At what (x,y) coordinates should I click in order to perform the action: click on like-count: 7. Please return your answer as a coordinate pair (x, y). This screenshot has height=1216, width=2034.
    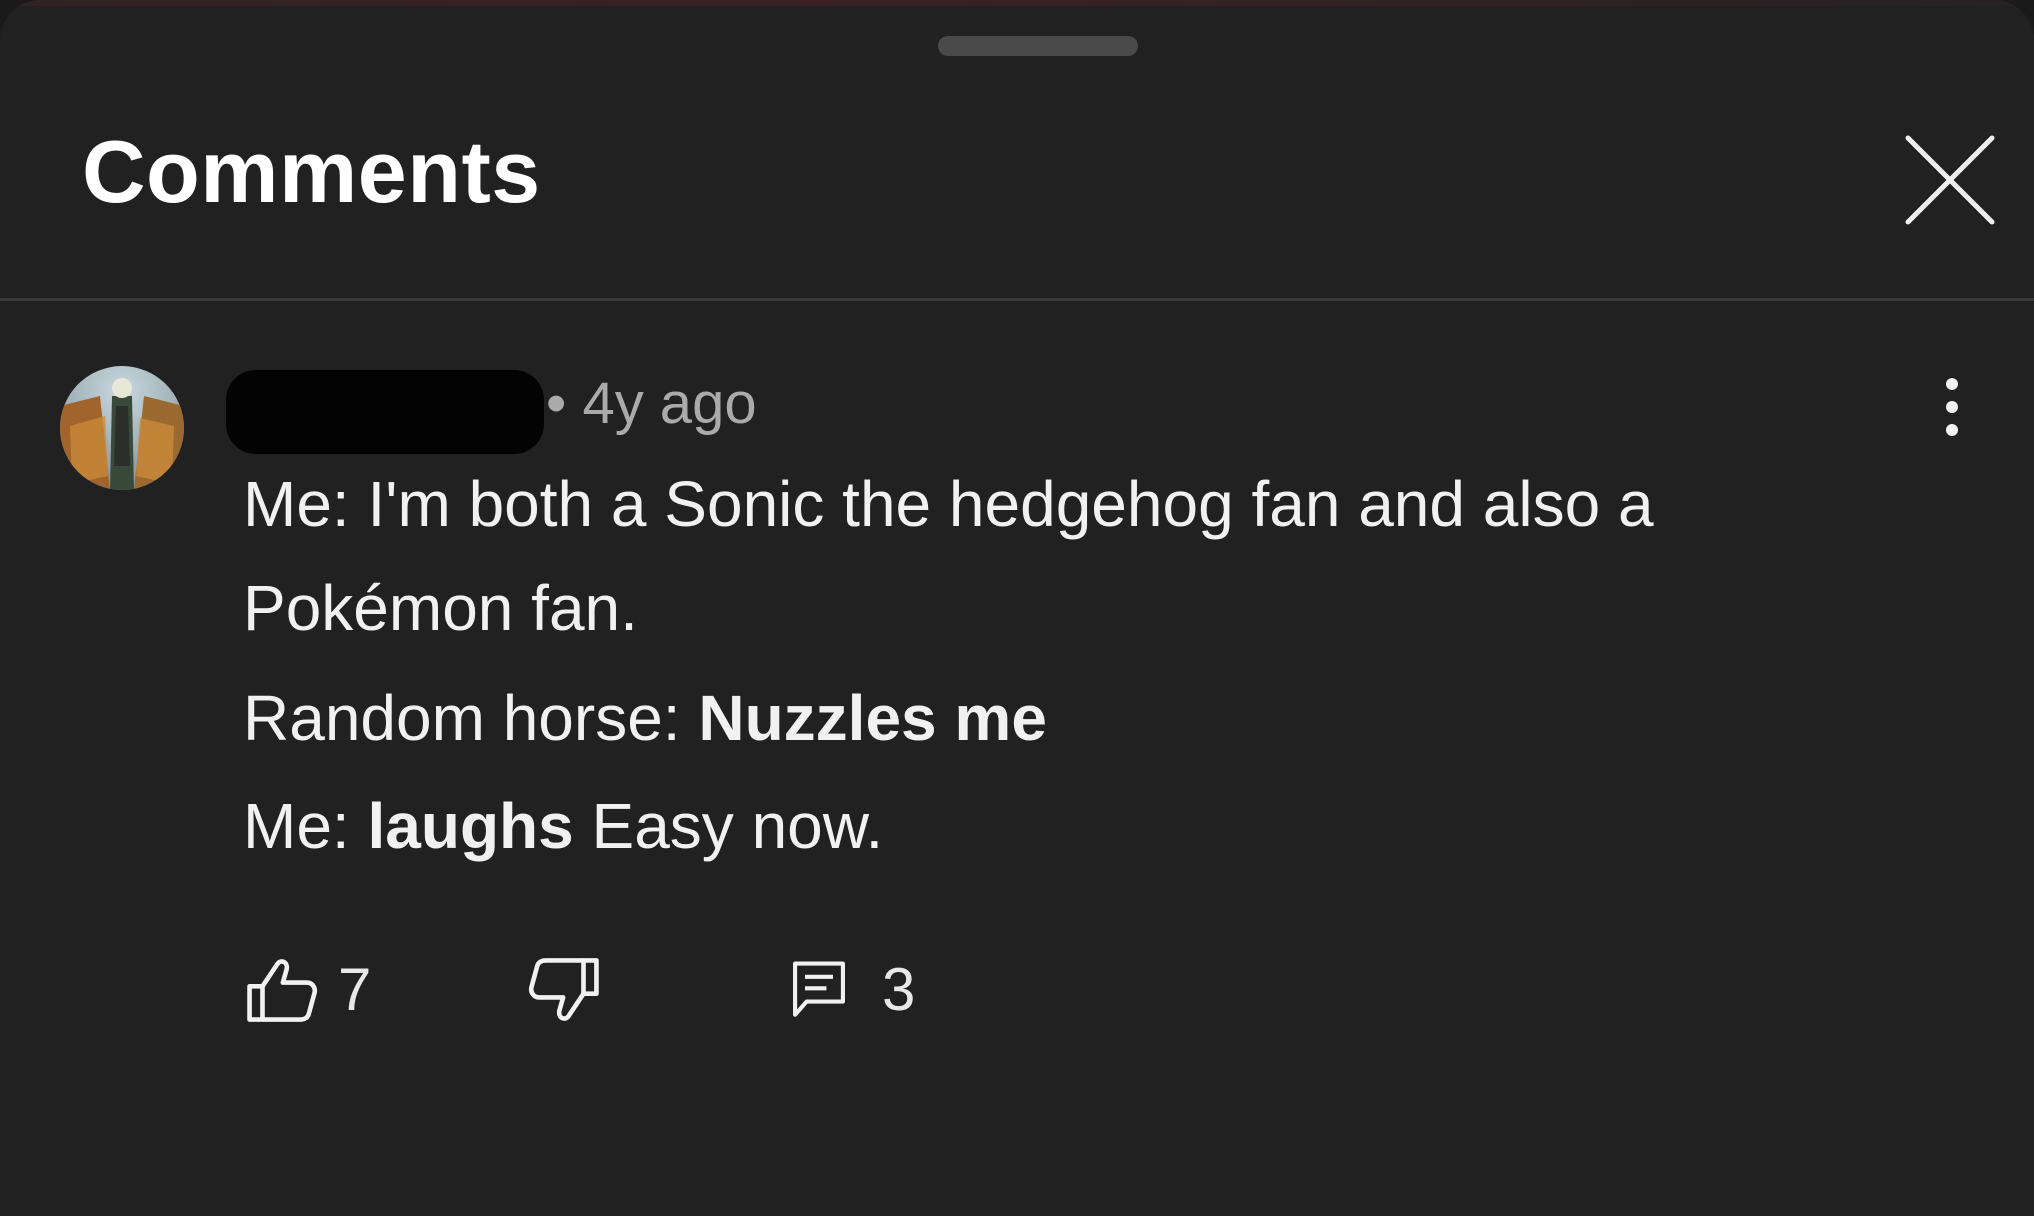
    Looking at the image, I should click on (355, 989).